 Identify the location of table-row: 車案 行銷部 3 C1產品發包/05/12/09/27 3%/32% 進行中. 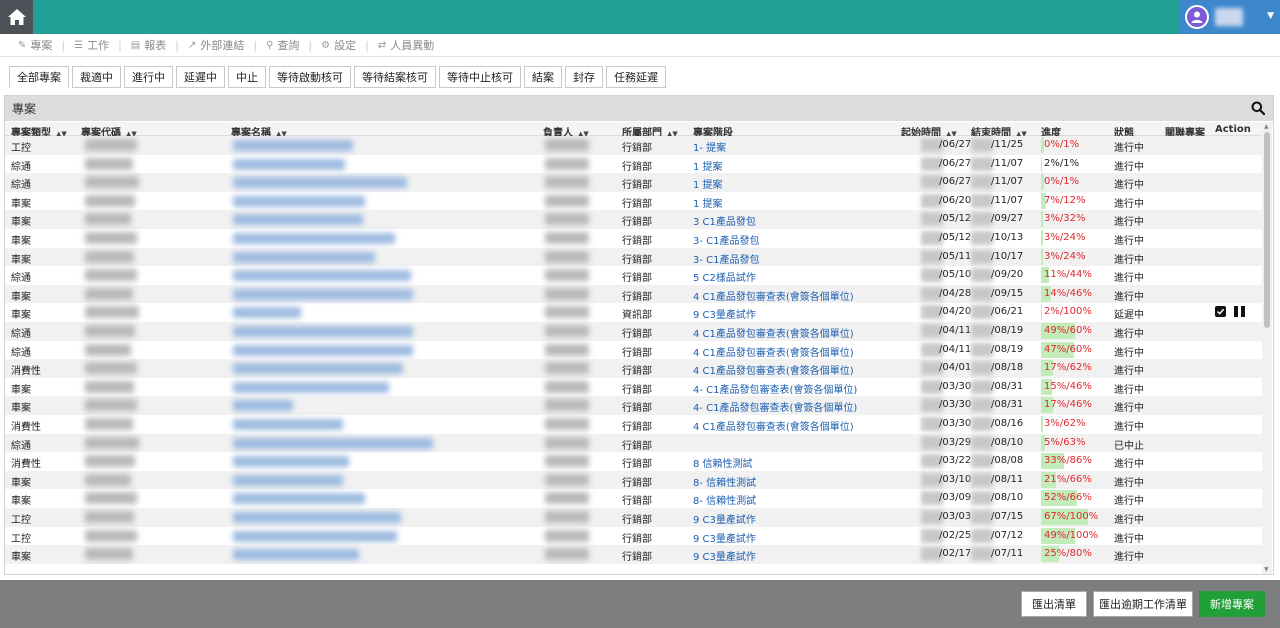
(634, 219).